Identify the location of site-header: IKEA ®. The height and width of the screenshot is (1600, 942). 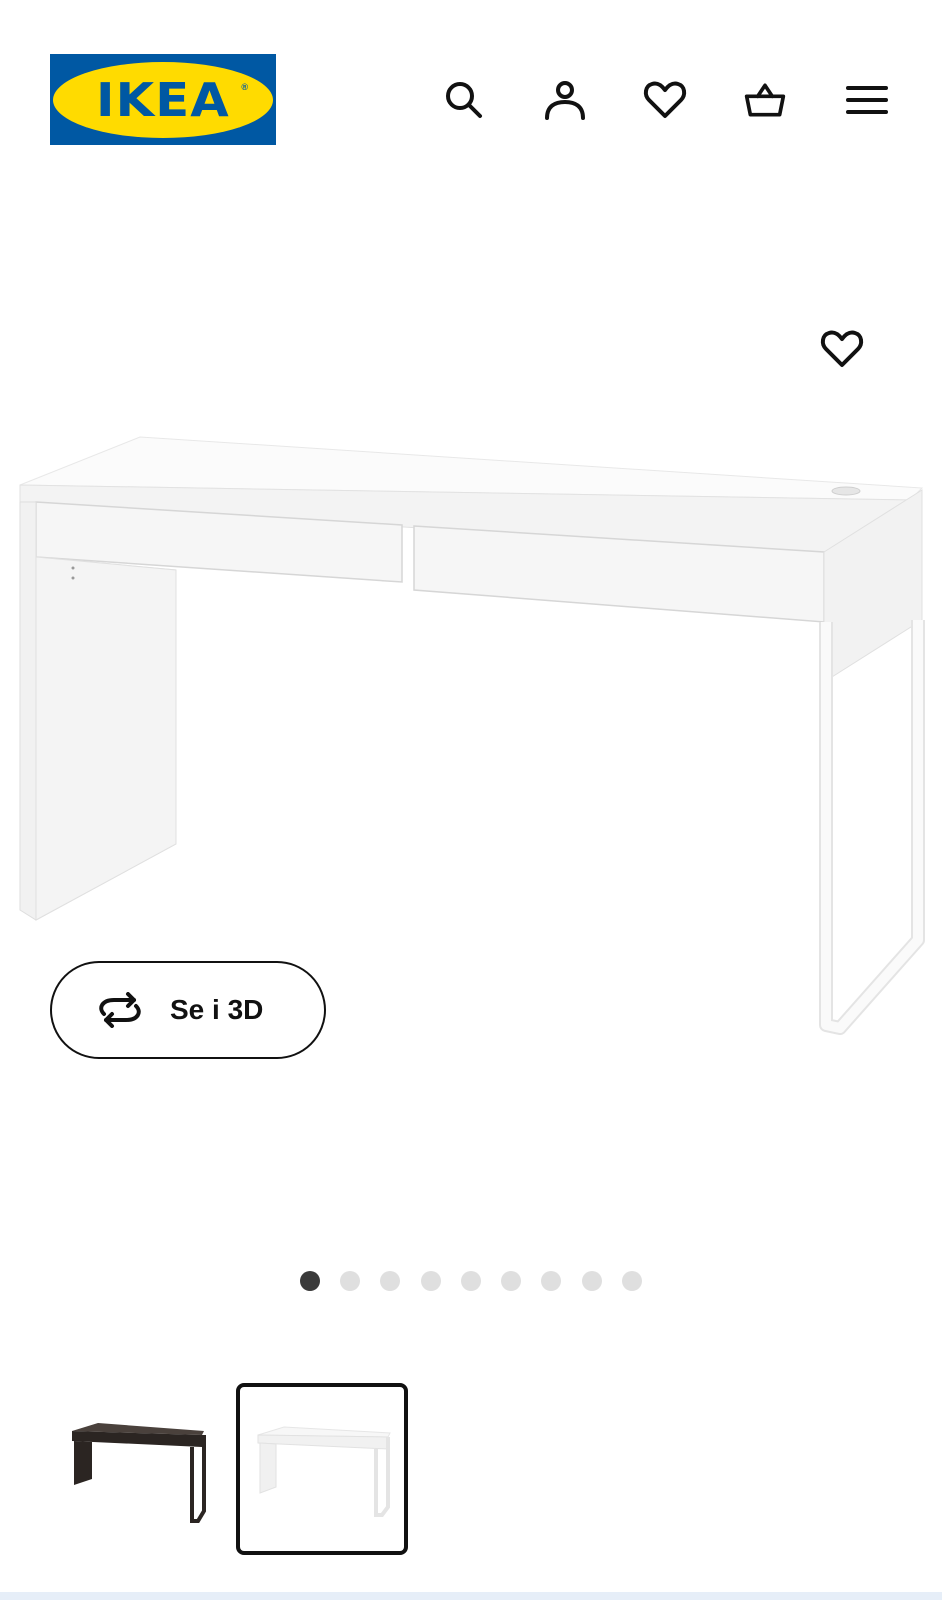
(471, 100).